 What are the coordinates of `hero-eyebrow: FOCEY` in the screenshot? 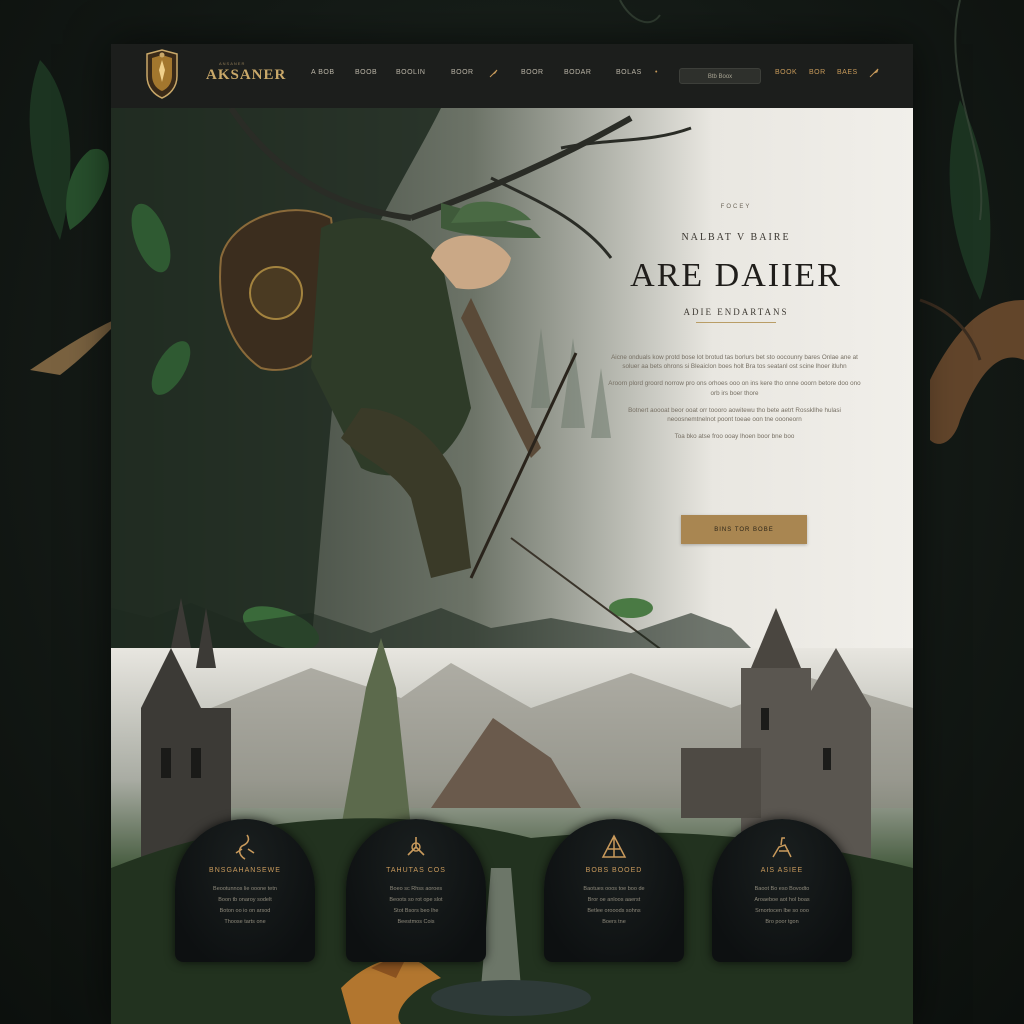 It's located at (736, 207).